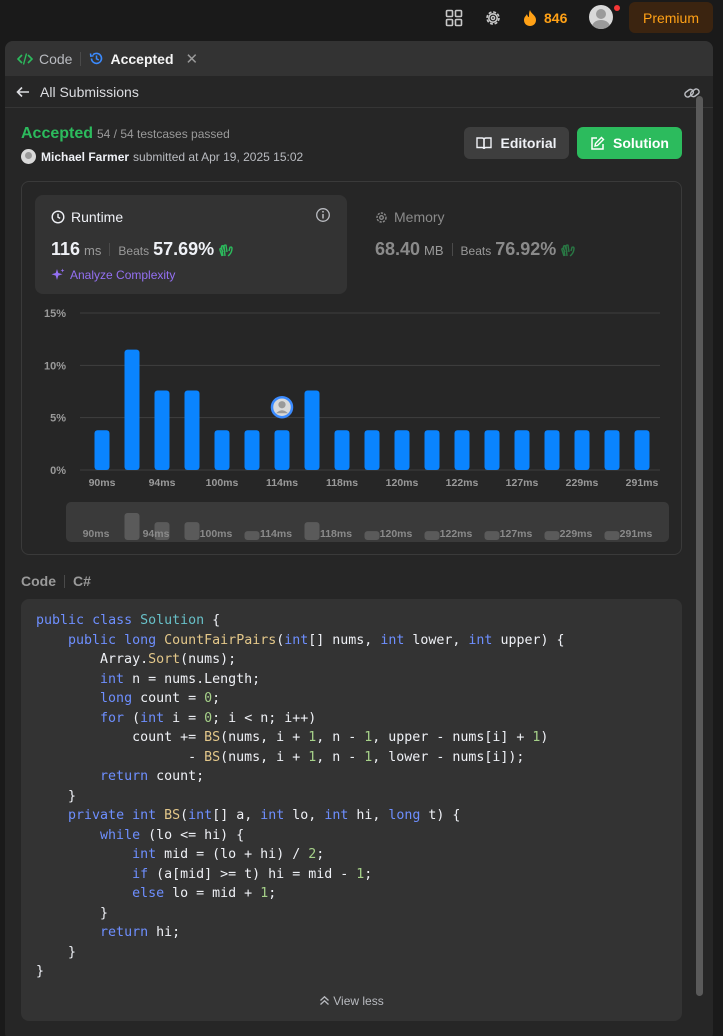 The width and height of the screenshot is (723, 1036). I want to click on testcases-passed: 54 / 54 testcases passed, so click(163, 134).